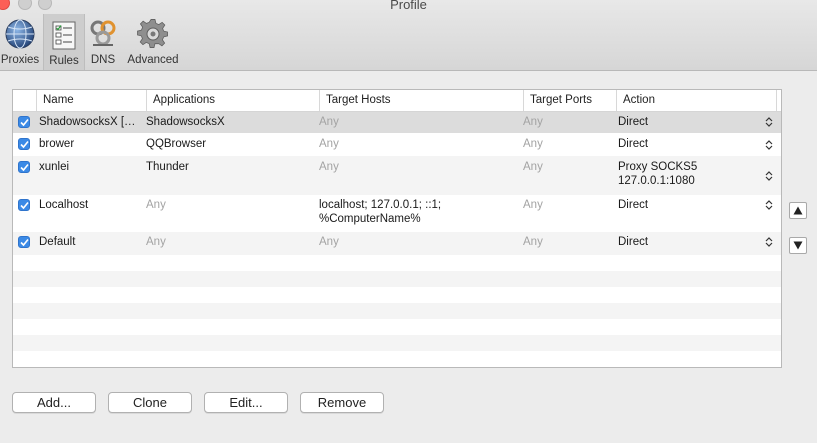 The width and height of the screenshot is (817, 443). Describe the element at coordinates (232, 100) in the screenshot. I see `column-header-applications: Applications` at that location.